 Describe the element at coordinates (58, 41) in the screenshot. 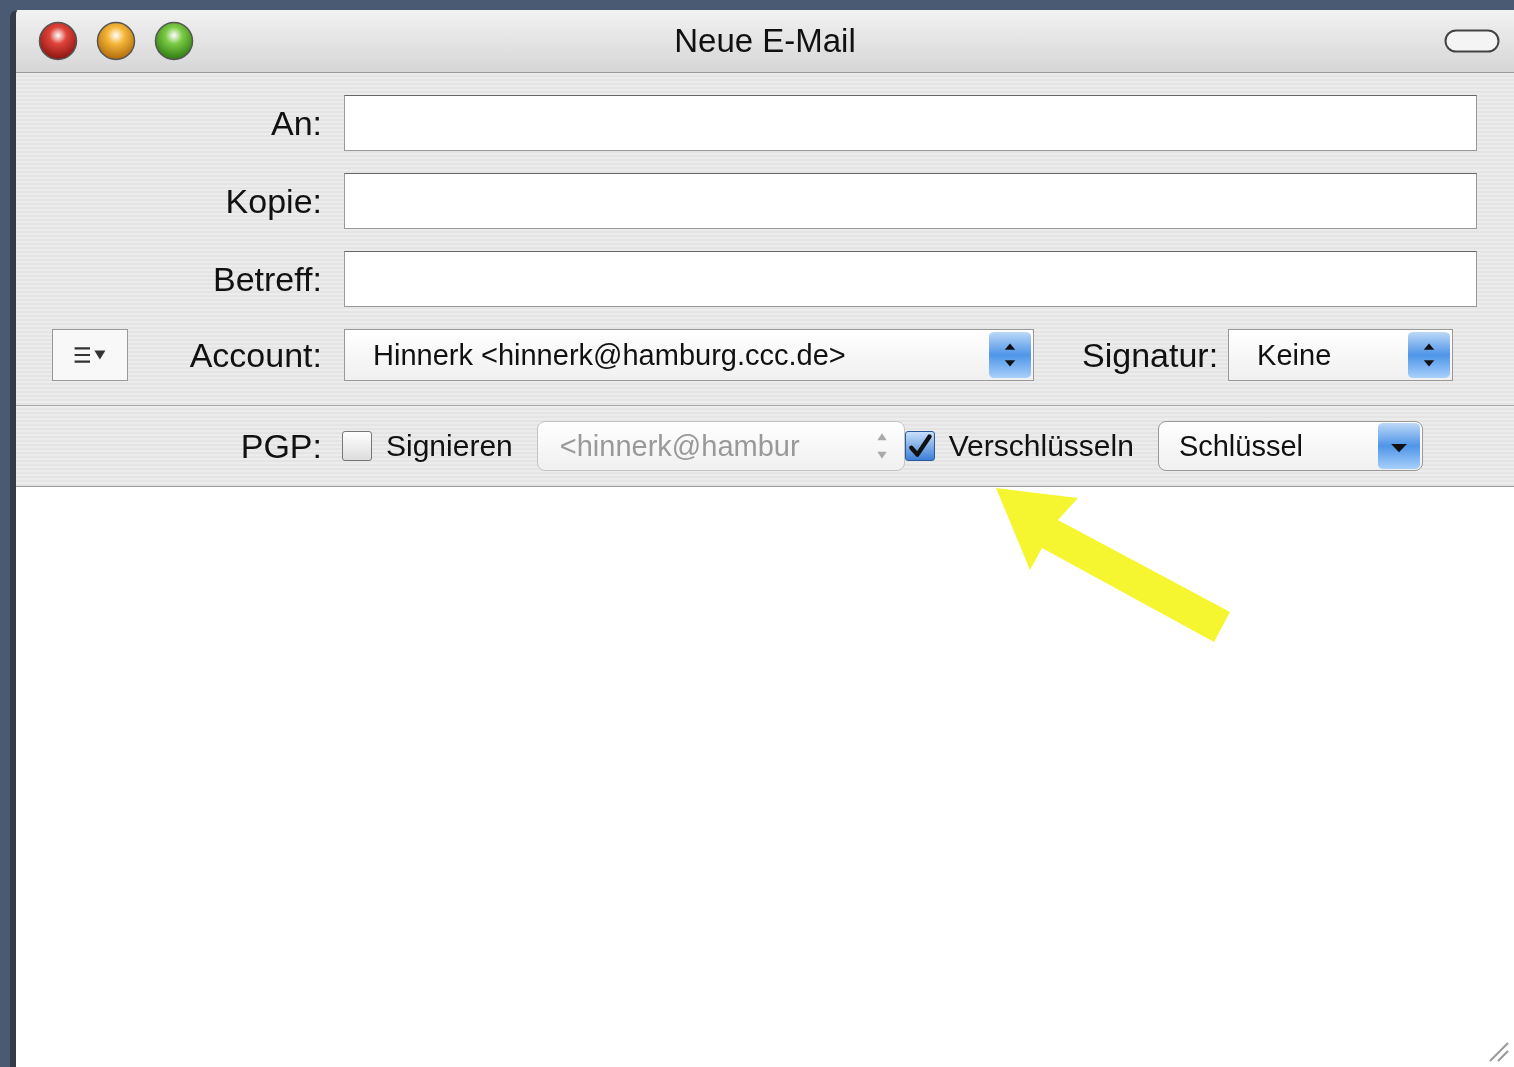

I see `close-button` at that location.